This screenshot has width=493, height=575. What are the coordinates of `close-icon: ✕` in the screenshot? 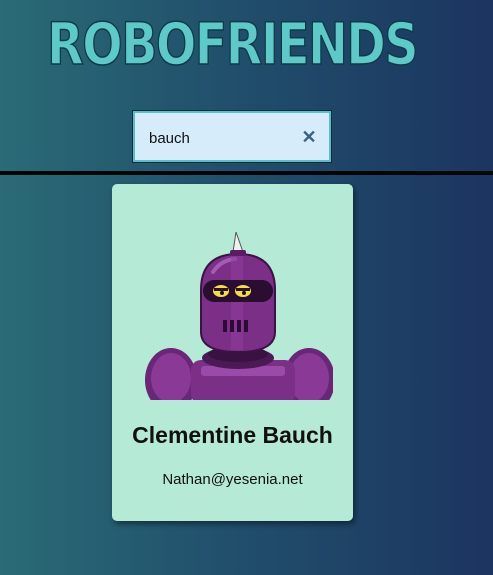 It's located at (309, 137).